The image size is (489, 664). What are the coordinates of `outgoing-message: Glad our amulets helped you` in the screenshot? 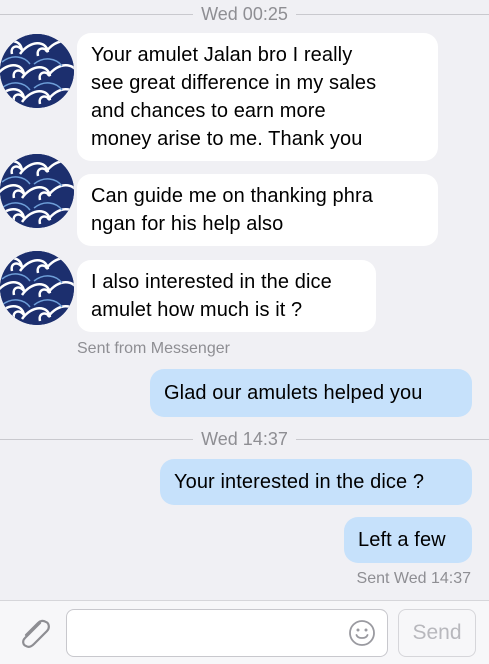 It's located at (311, 393).